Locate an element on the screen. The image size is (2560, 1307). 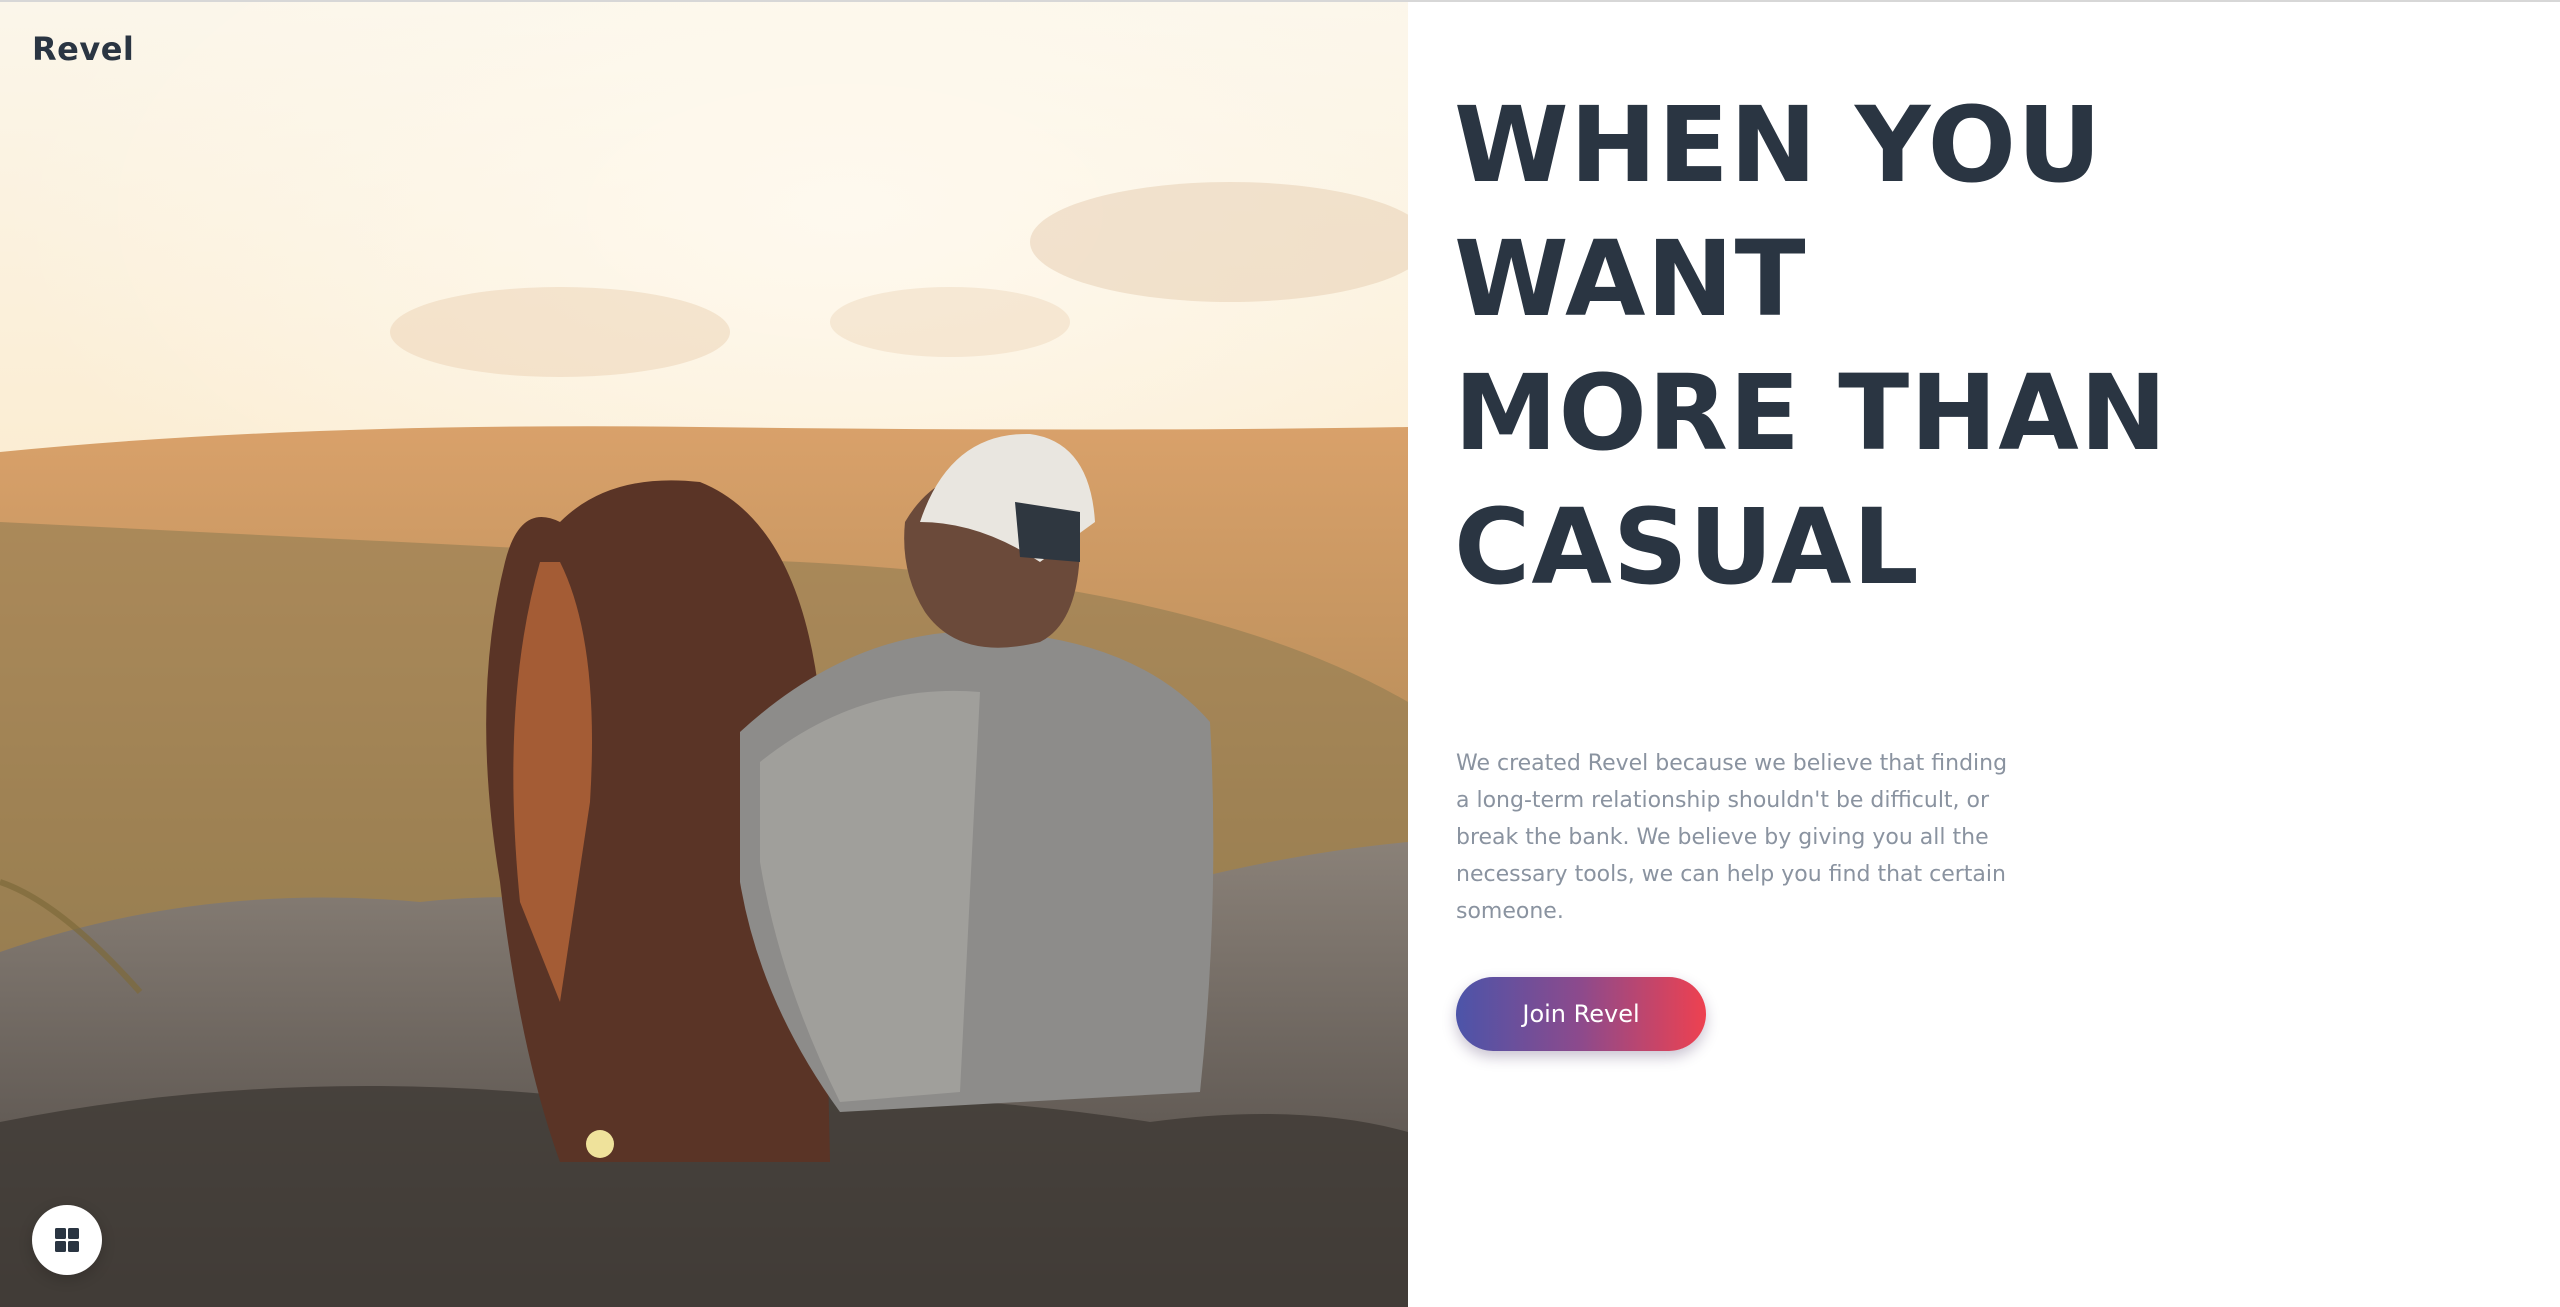
headline-line: CASUAL is located at coordinates (1687, 547).